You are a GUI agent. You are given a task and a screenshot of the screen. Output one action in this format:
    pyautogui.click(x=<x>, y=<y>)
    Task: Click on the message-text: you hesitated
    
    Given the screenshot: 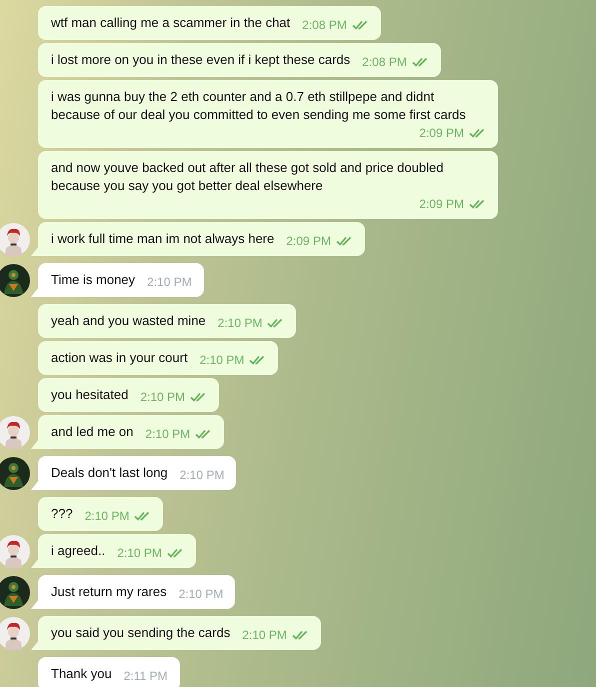 What is the action you would take?
    pyautogui.click(x=89, y=395)
    